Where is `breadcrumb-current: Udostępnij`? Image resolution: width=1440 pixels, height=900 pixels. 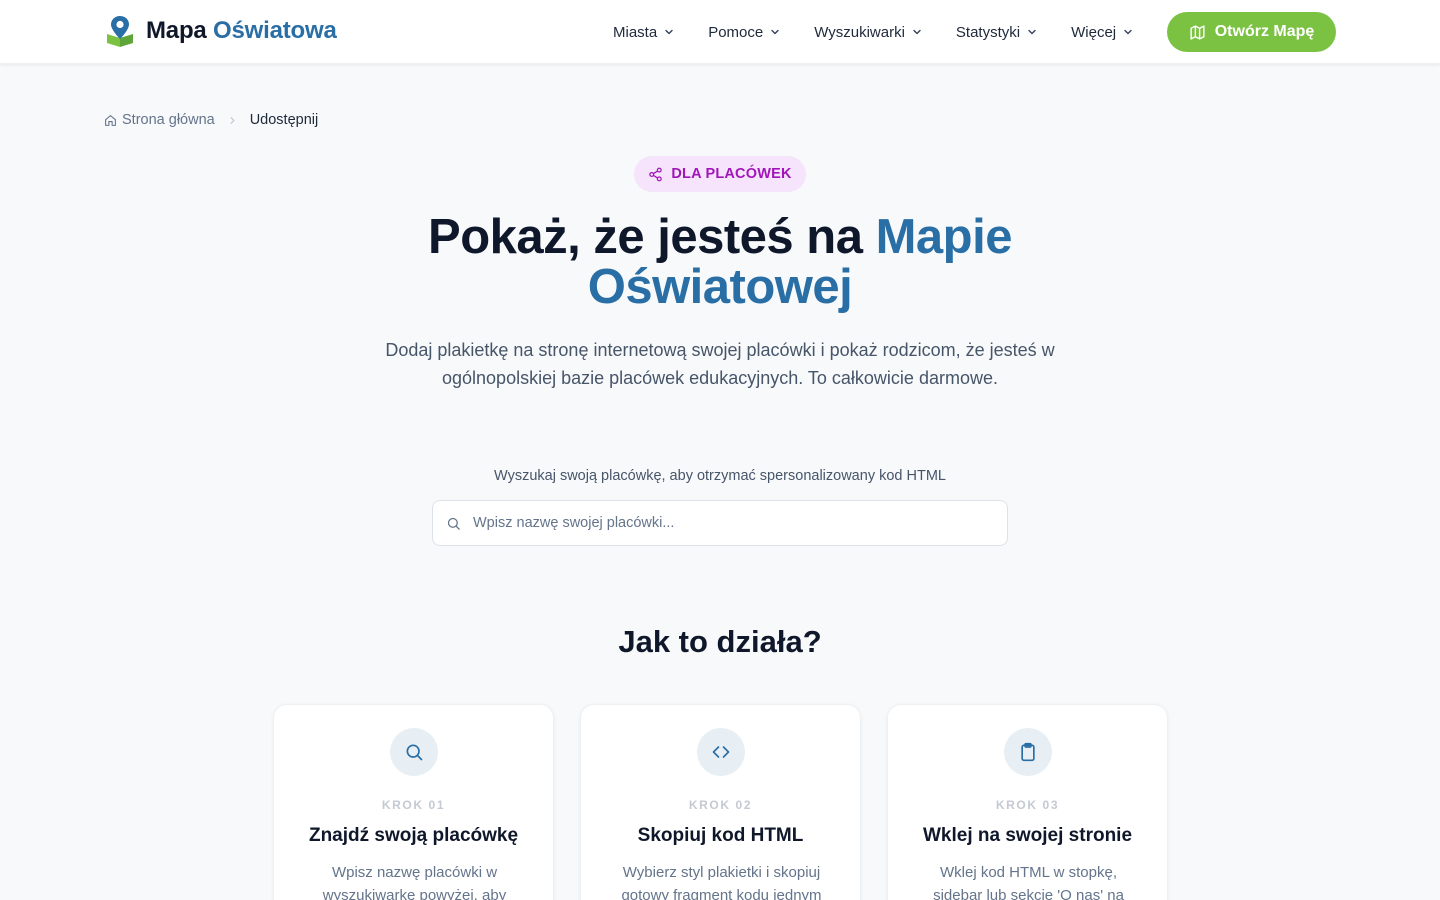
breadcrumb-current: Udostępnij is located at coordinates (284, 120).